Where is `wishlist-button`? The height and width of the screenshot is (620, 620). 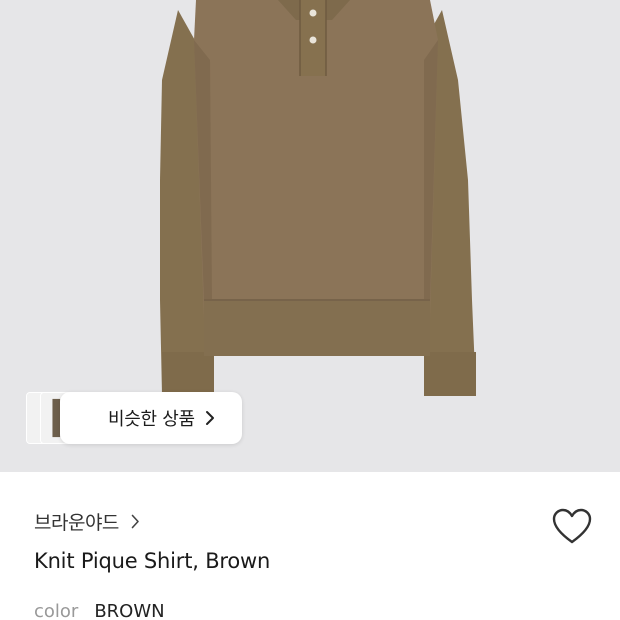 wishlist-button is located at coordinates (572, 527).